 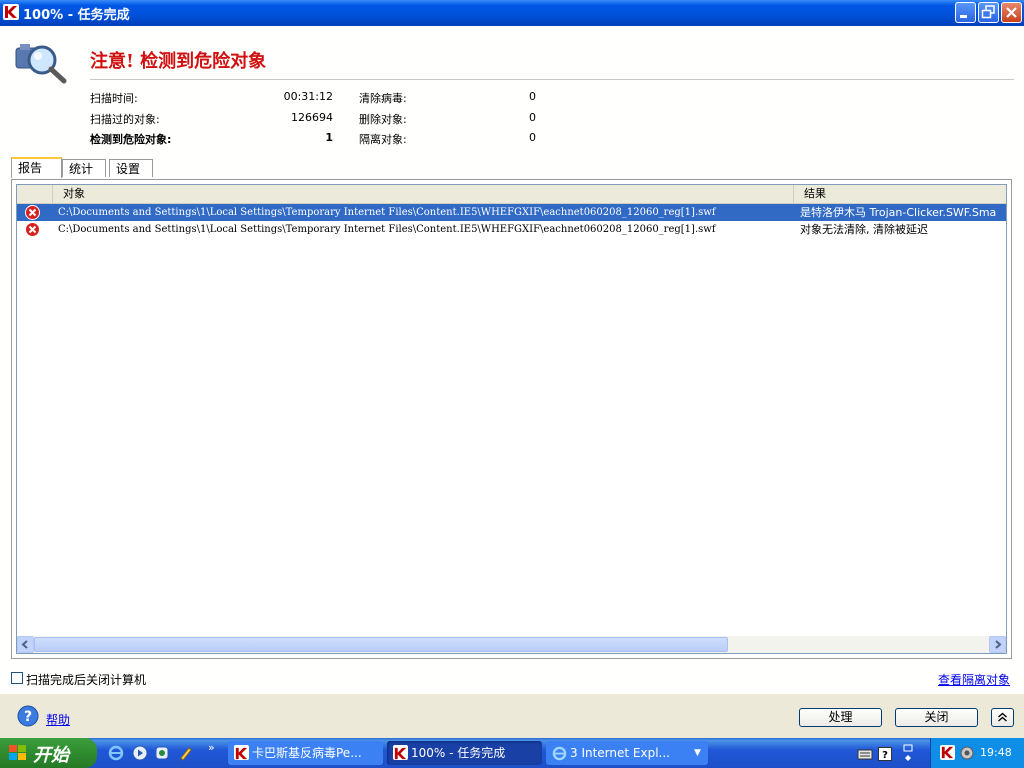 I want to click on view-quarantine-link: 查看隔离对象, so click(x=974, y=679).